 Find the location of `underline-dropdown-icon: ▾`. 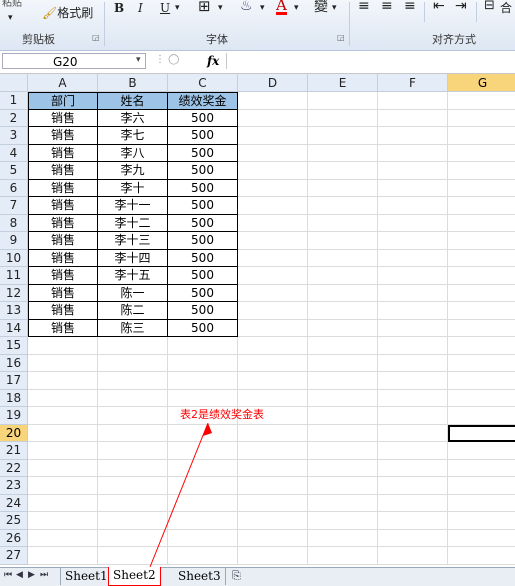

underline-dropdown-icon: ▾ is located at coordinates (177, 8).